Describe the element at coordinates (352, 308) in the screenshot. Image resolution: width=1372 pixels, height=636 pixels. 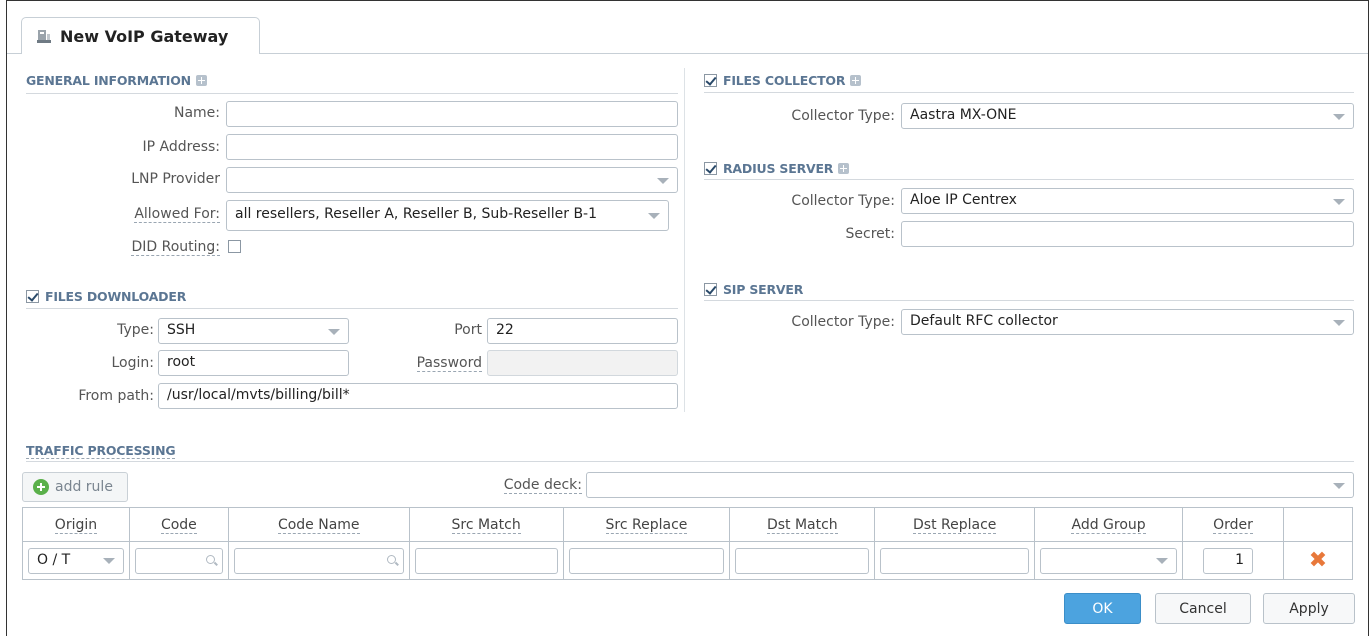
I see `downloader-divider` at that location.